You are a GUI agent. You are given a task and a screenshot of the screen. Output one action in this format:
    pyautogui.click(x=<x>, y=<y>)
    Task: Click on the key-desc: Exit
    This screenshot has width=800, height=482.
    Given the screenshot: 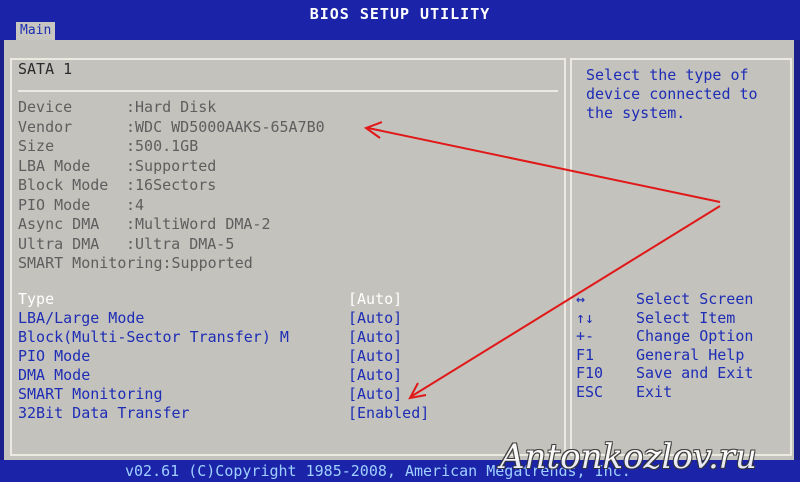 What is the action you would take?
    pyautogui.click(x=654, y=391)
    